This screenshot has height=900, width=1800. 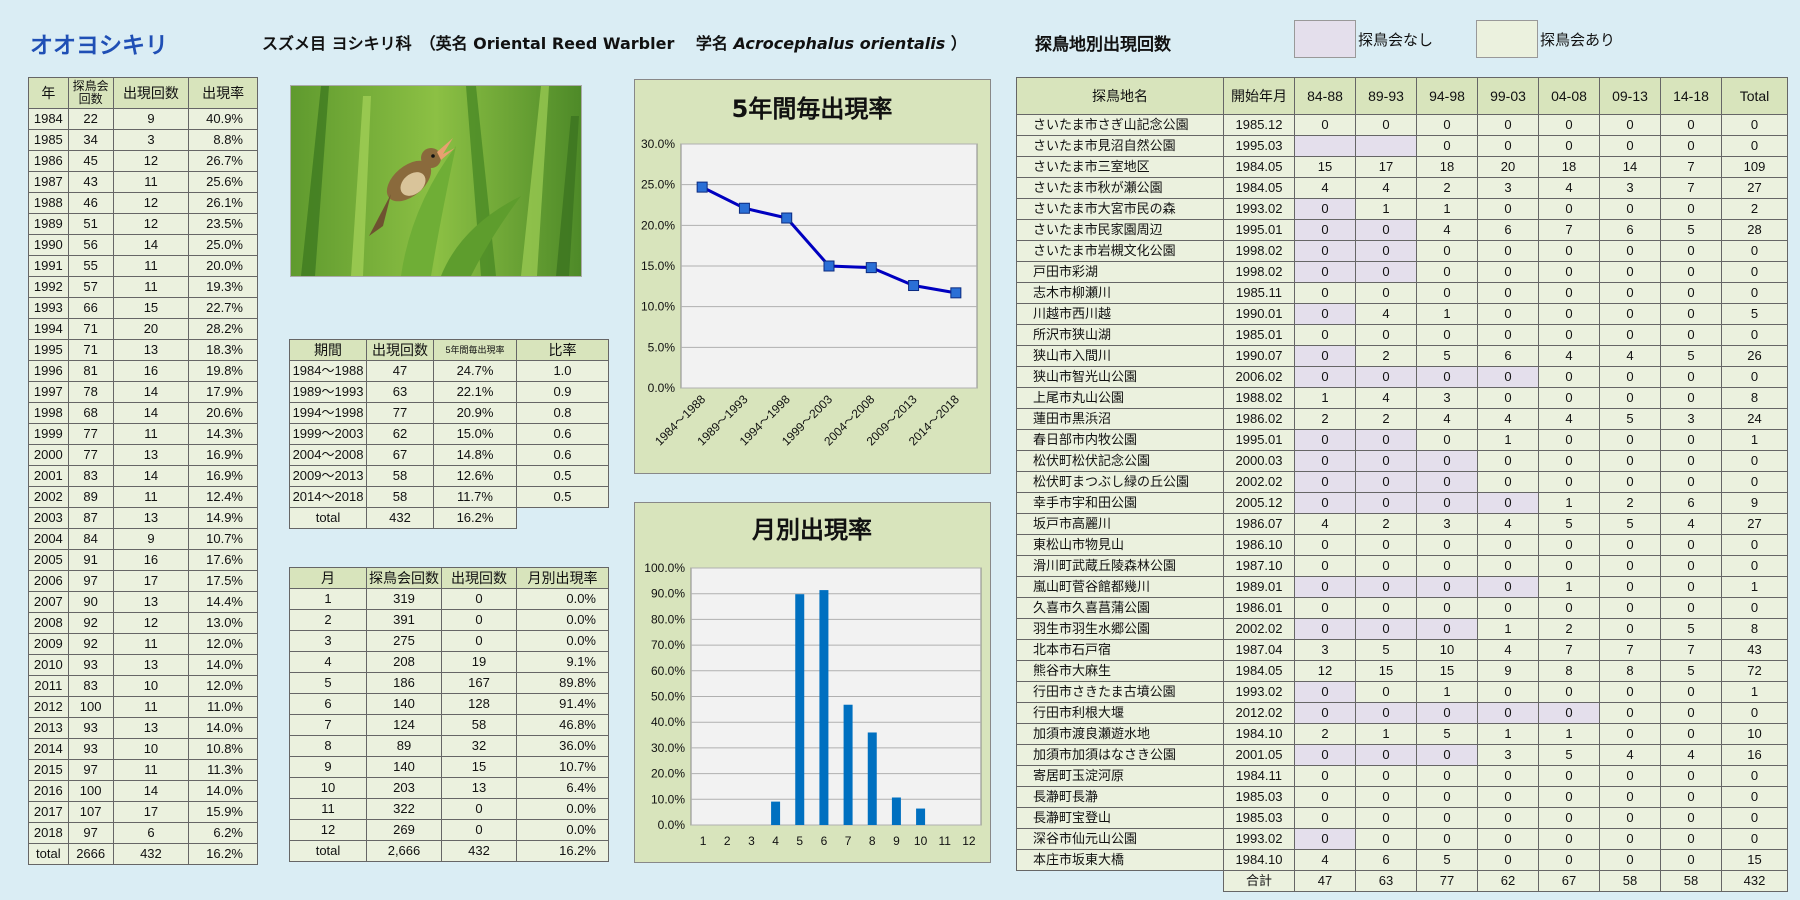 What do you see at coordinates (1754, 356) in the screenshot?
I see `site-count-cell: 26` at bounding box center [1754, 356].